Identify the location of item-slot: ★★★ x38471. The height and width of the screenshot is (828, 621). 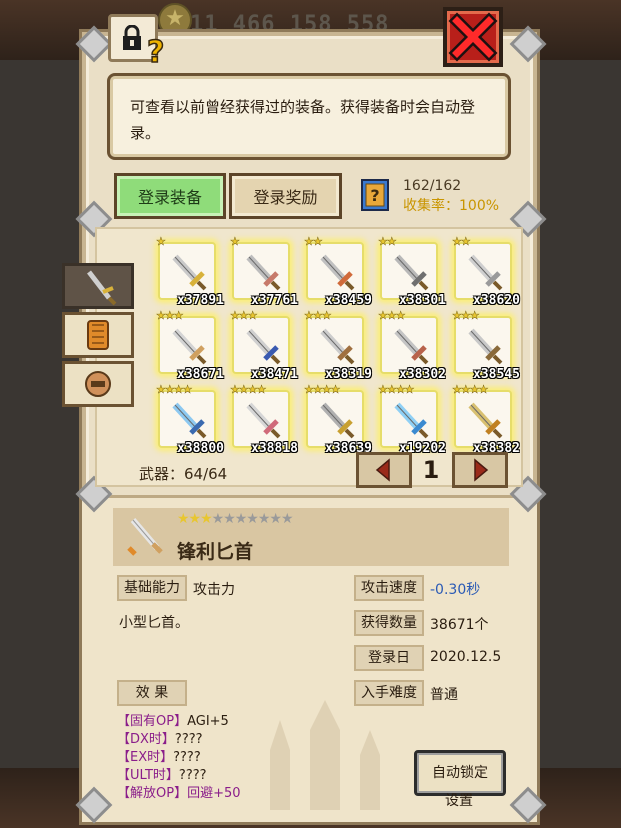
(264, 345).